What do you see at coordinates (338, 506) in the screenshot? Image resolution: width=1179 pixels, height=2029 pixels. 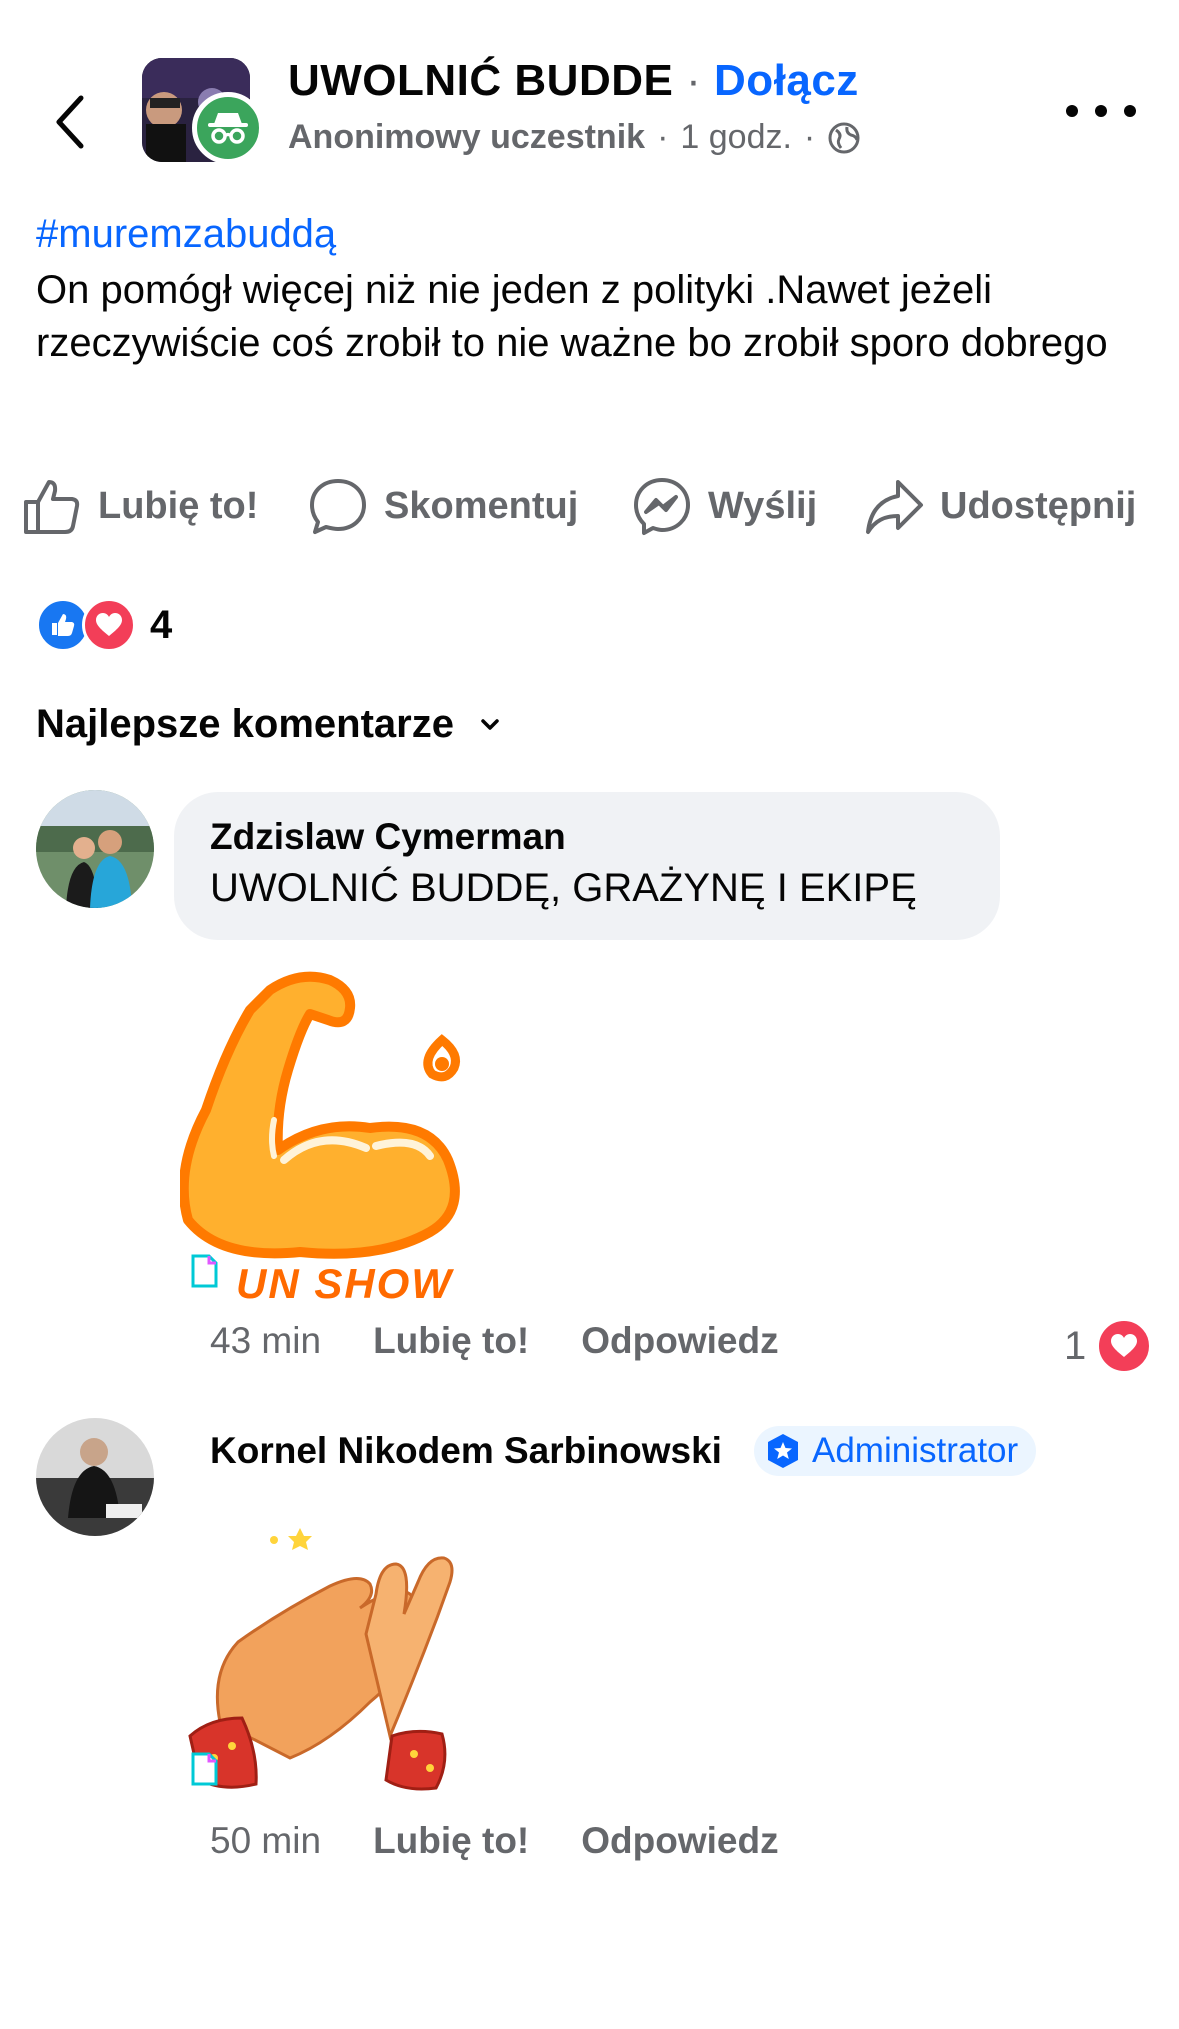 I see `comment-icon` at bounding box center [338, 506].